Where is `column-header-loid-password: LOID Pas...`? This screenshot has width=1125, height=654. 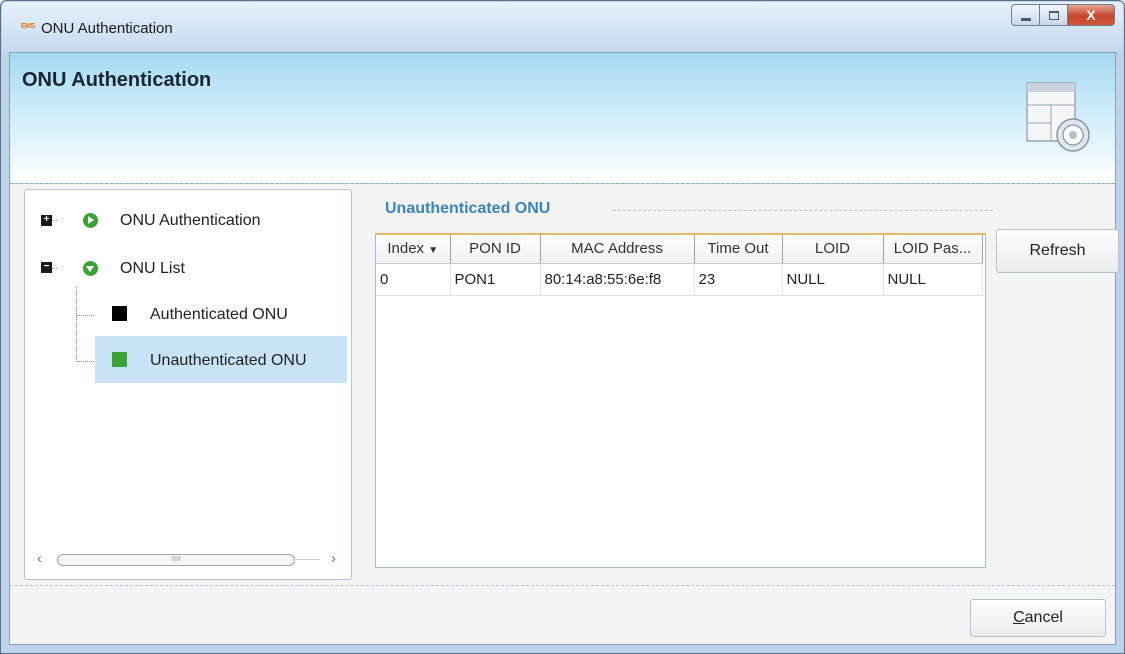 column-header-loid-password: LOID Pas... is located at coordinates (933, 249).